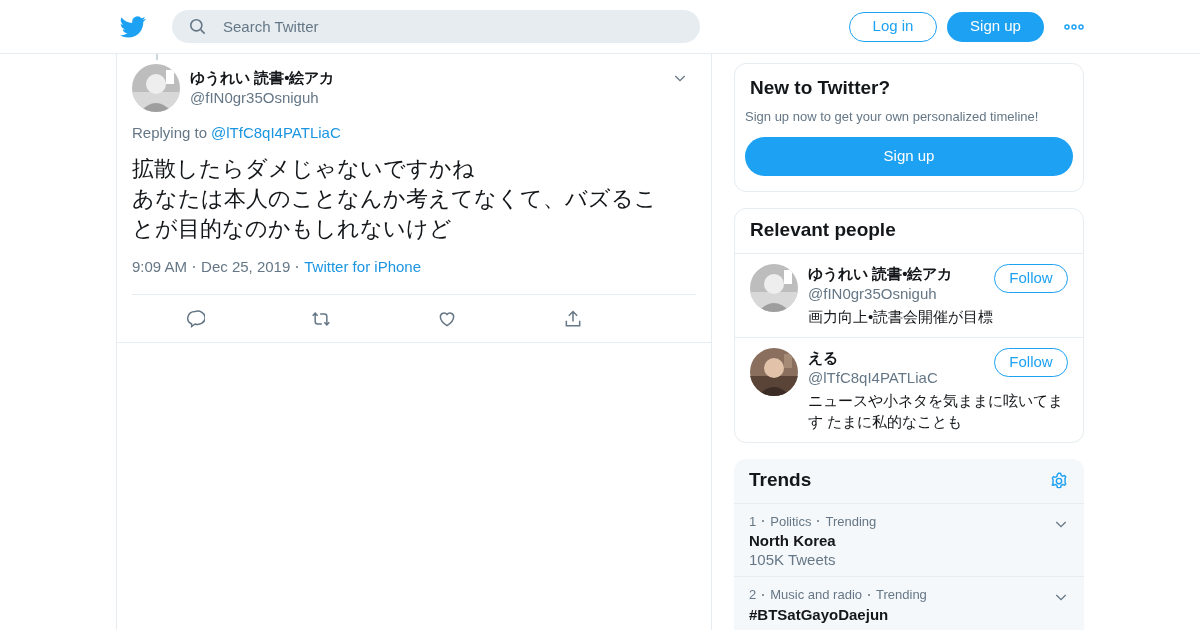 Image resolution: width=1200 pixels, height=630 pixels. Describe the element at coordinates (170, 133) in the screenshot. I see `replying-label: Replying to` at that location.